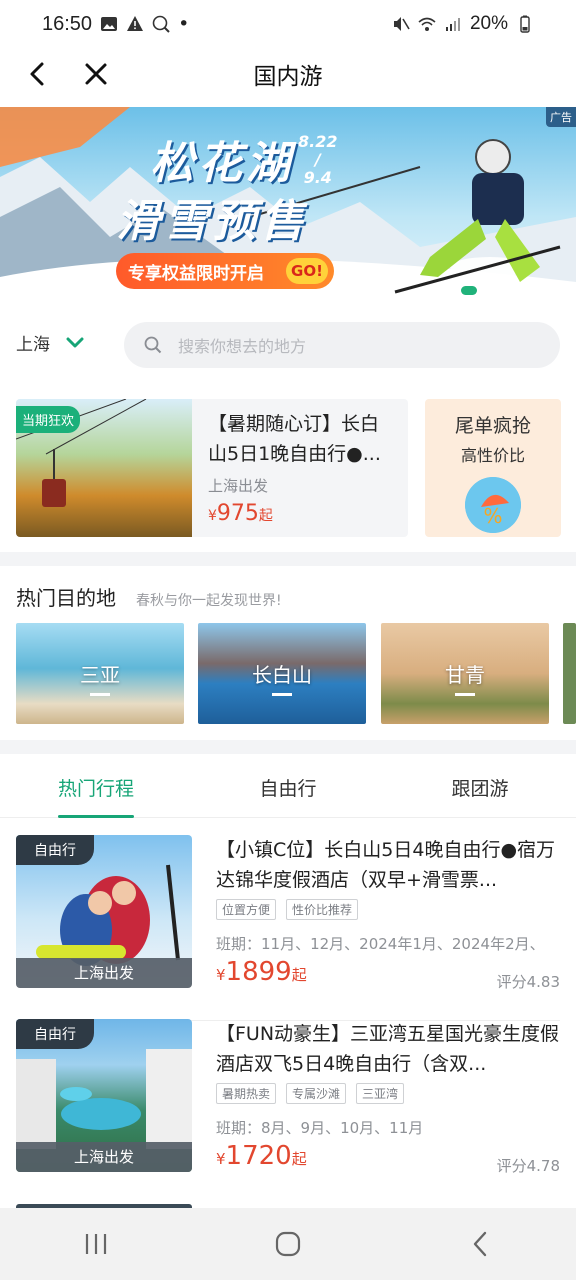  Describe the element at coordinates (480, 788) in the screenshot. I see `tab-group-tour: 跟团游` at that location.